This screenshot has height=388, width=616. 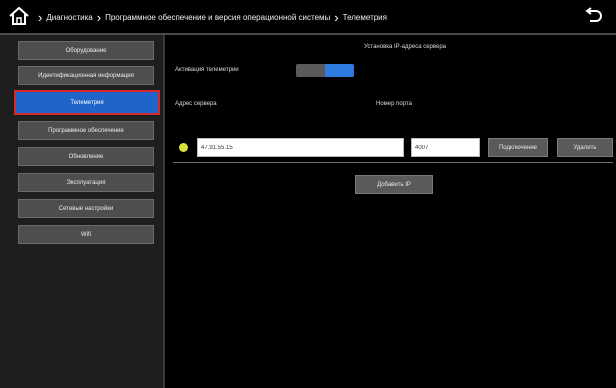 What do you see at coordinates (86, 208) in the screenshot?
I see `sidebar-item-network: Сетевые настройки` at bounding box center [86, 208].